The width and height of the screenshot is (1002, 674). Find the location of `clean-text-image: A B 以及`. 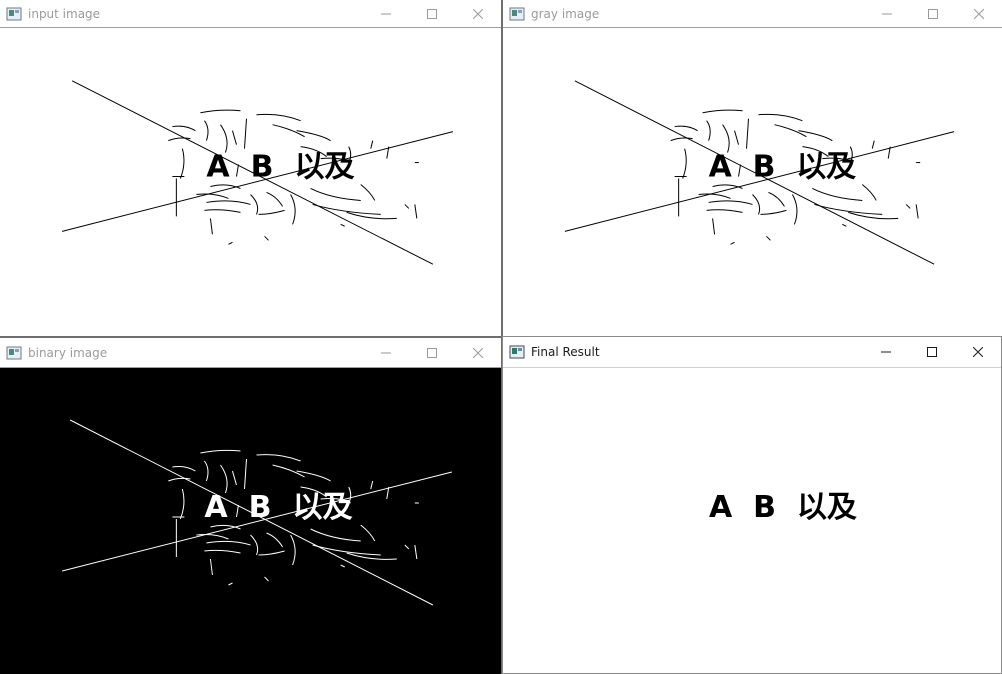

clean-text-image: A B 以及 is located at coordinates (783, 507).